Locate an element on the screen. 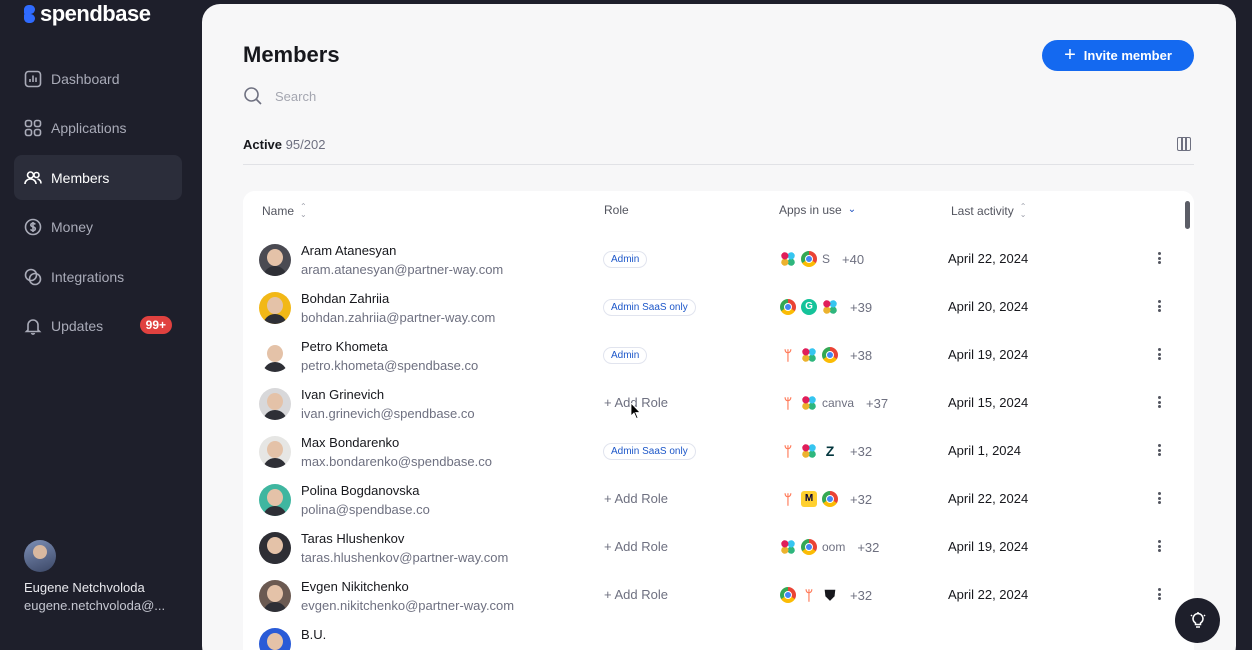 The image size is (1252, 650). sidebar-item-applications: Applications is located at coordinates (98, 128).